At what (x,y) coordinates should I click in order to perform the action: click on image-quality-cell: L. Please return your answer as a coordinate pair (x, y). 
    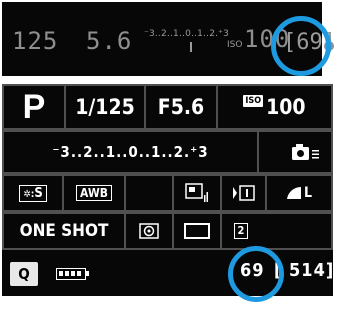
    Looking at the image, I should click on (299, 193).